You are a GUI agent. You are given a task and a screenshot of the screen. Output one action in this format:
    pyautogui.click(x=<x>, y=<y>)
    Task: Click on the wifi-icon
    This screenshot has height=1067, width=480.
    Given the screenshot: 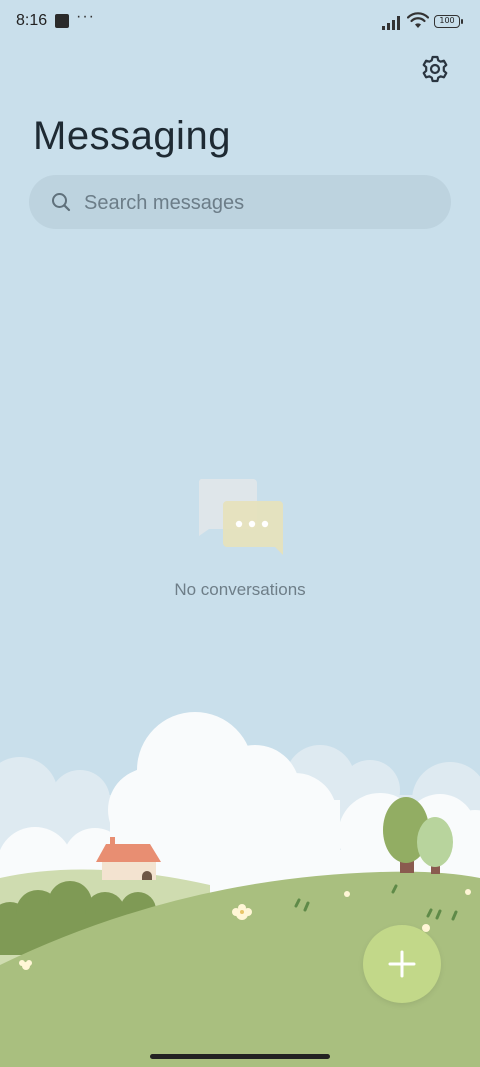 What is the action you would take?
    pyautogui.click(x=418, y=20)
    